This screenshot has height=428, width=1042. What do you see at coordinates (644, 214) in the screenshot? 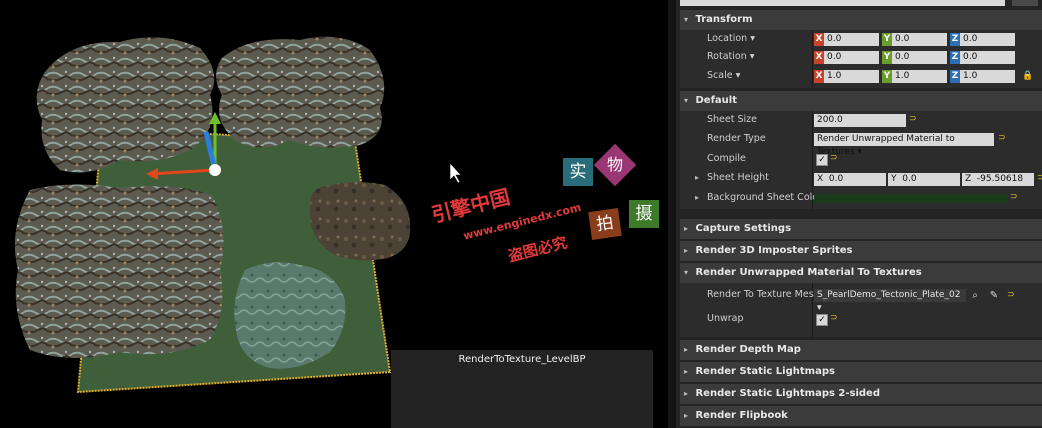
I see `watermark-box-she: 摄` at bounding box center [644, 214].